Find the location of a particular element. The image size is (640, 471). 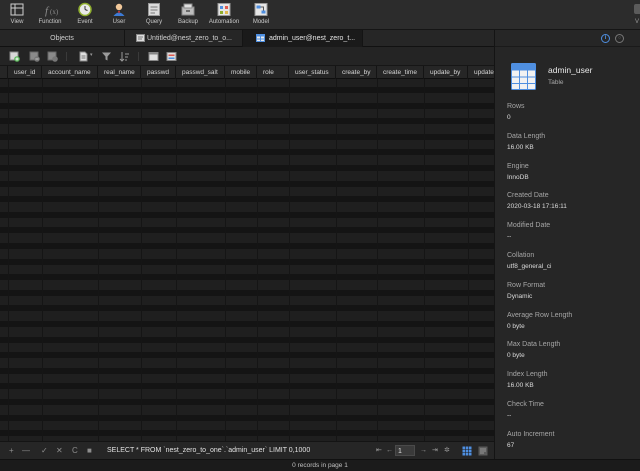

column-header: update_by is located at coordinates (446, 72).